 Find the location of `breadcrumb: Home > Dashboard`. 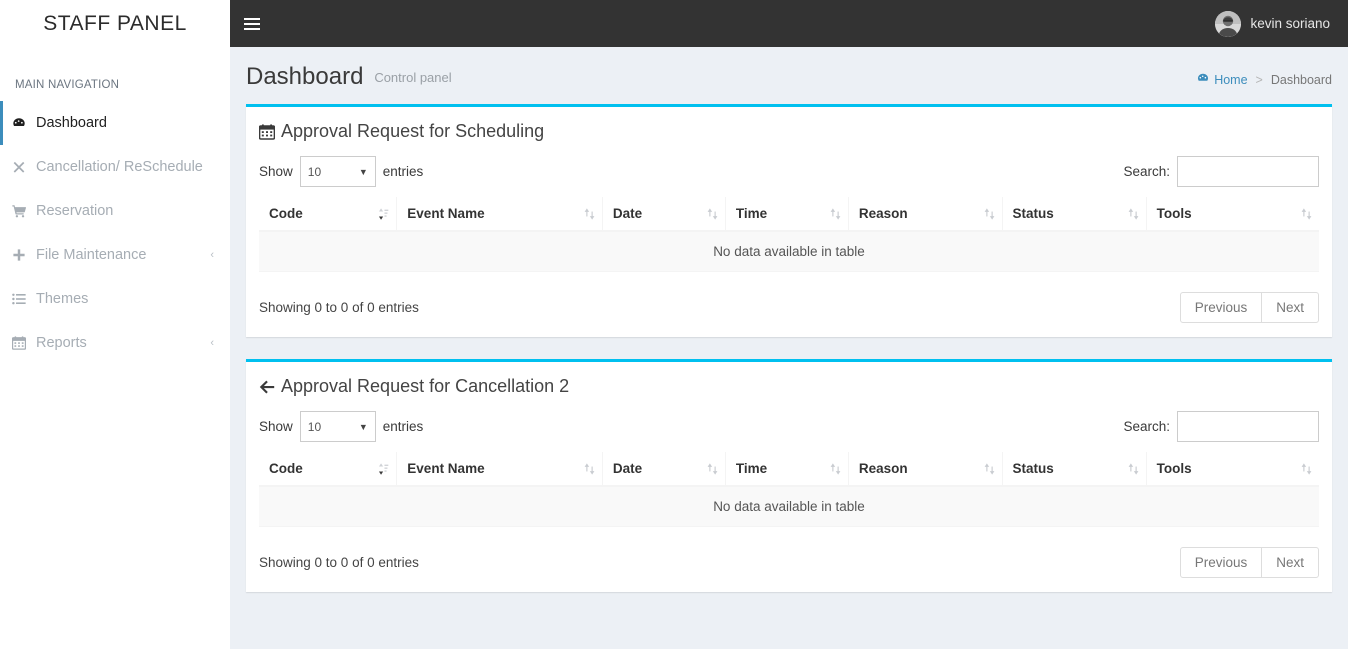

breadcrumb: Home > Dashboard is located at coordinates (1264, 79).